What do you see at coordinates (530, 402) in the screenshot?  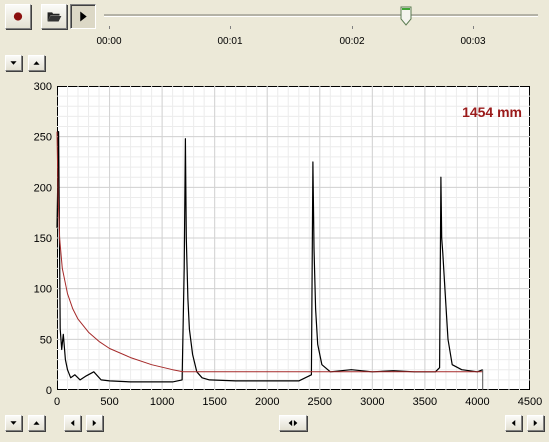 I see `x-tick-label: 4500` at bounding box center [530, 402].